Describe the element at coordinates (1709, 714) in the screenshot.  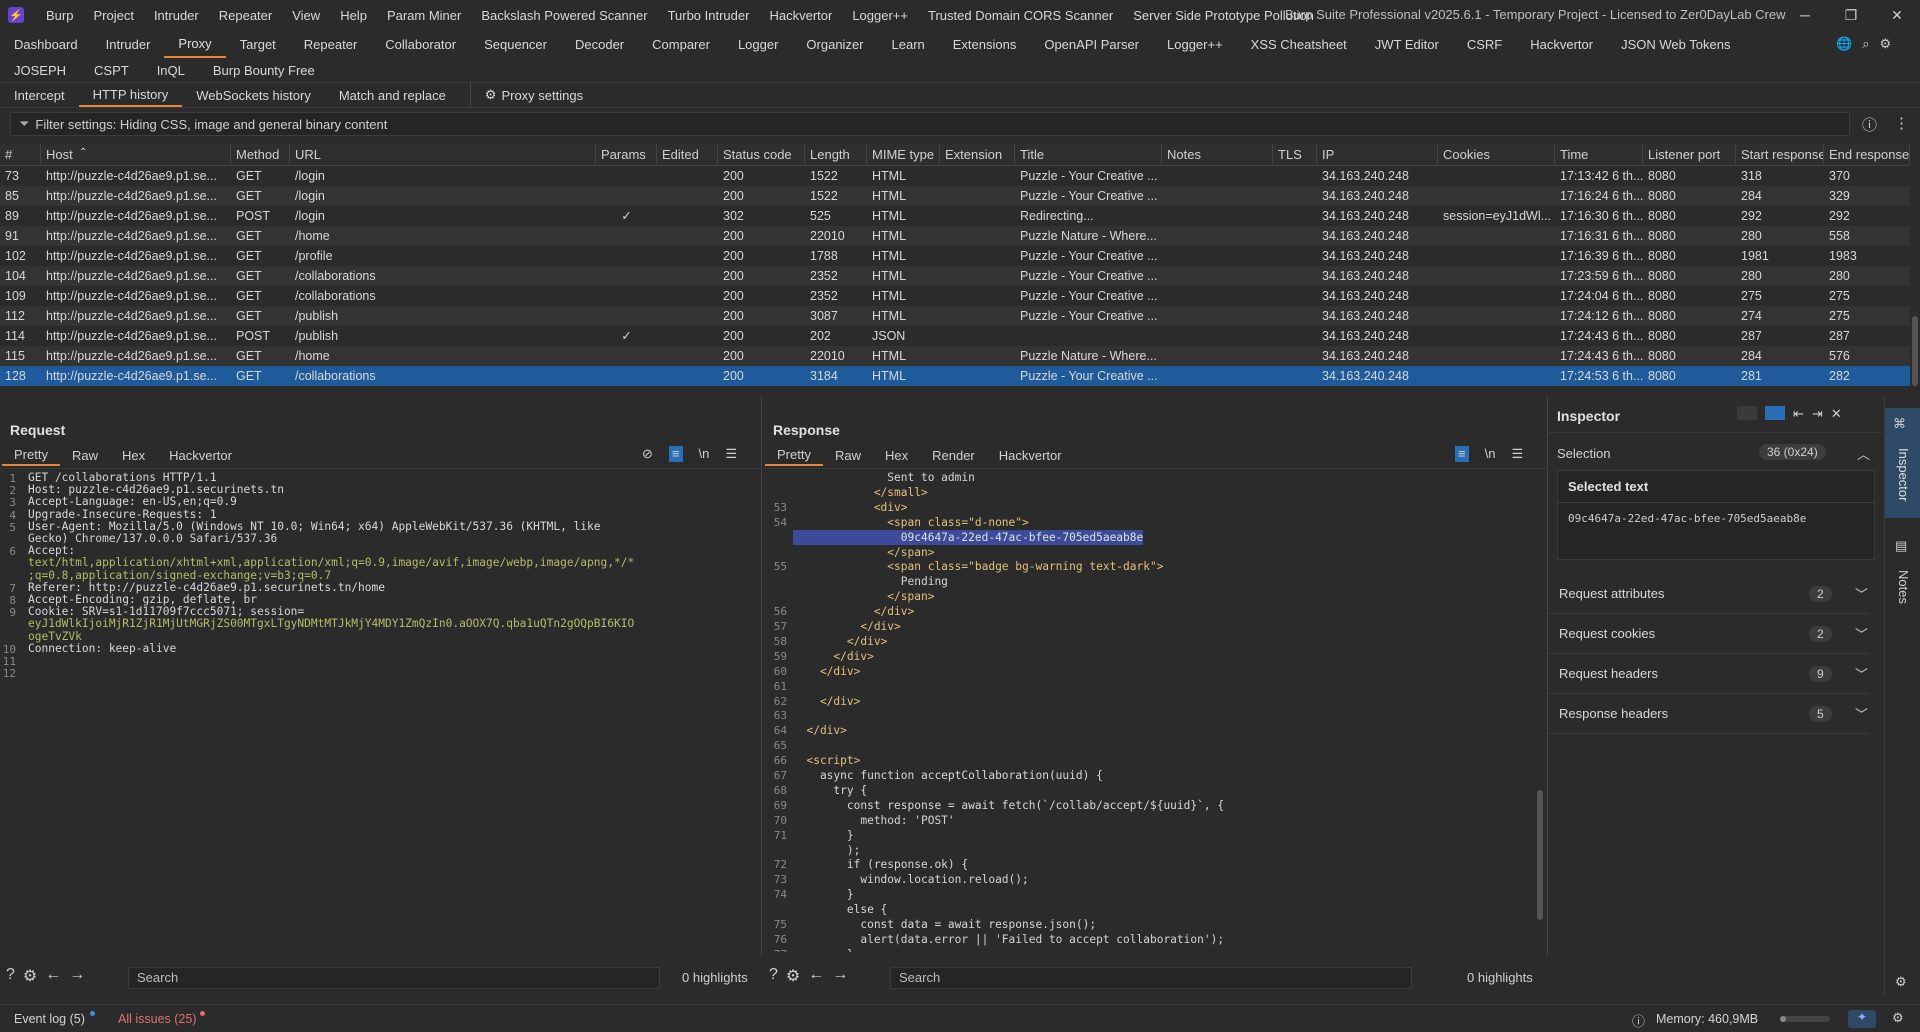
I see `inspector-section-response-headers: Response headers 5 ﹀` at that location.